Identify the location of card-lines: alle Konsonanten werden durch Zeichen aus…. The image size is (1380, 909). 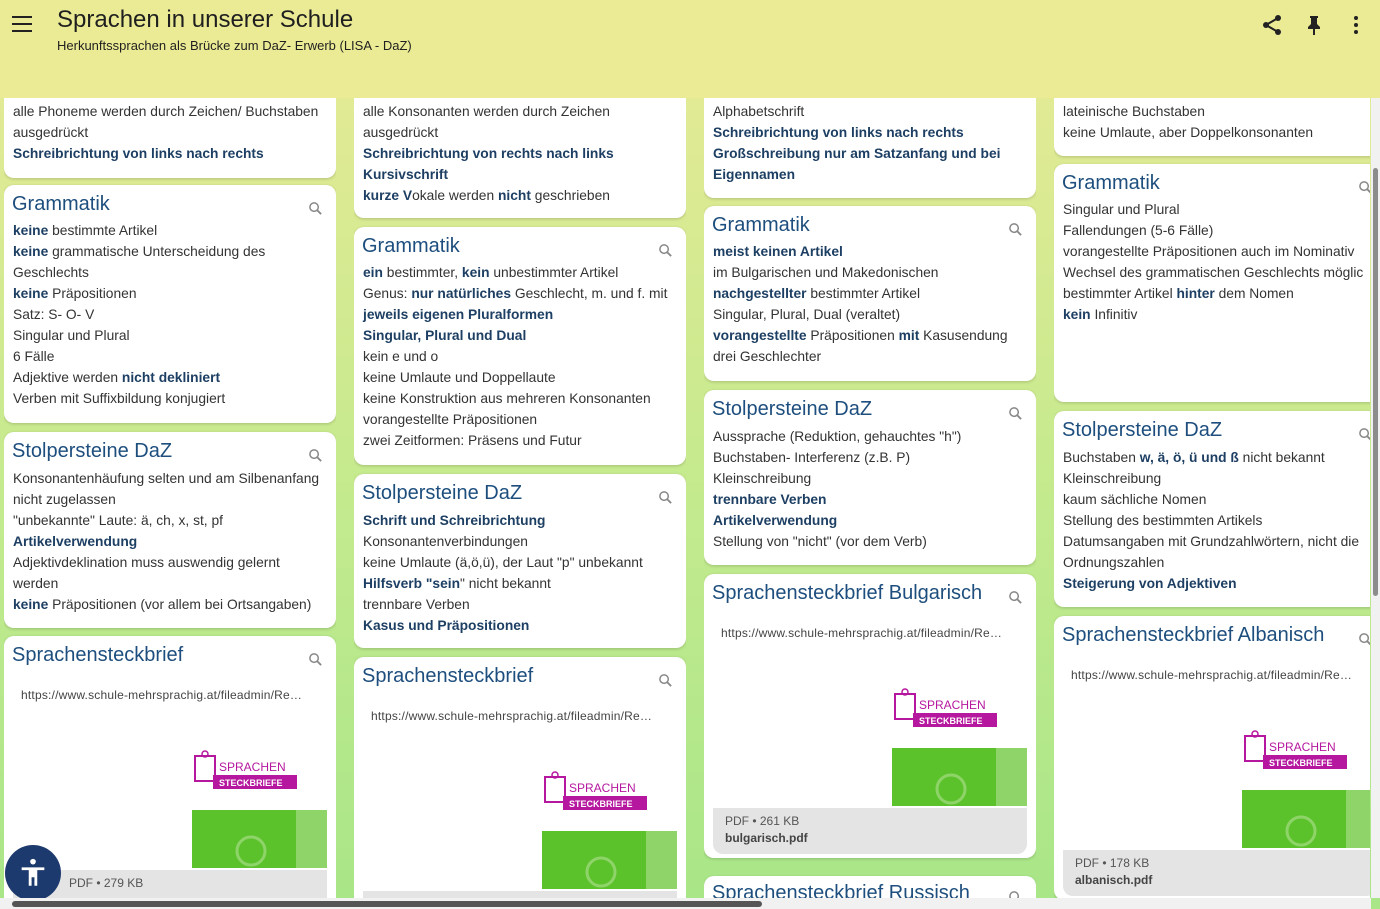
(488, 153).